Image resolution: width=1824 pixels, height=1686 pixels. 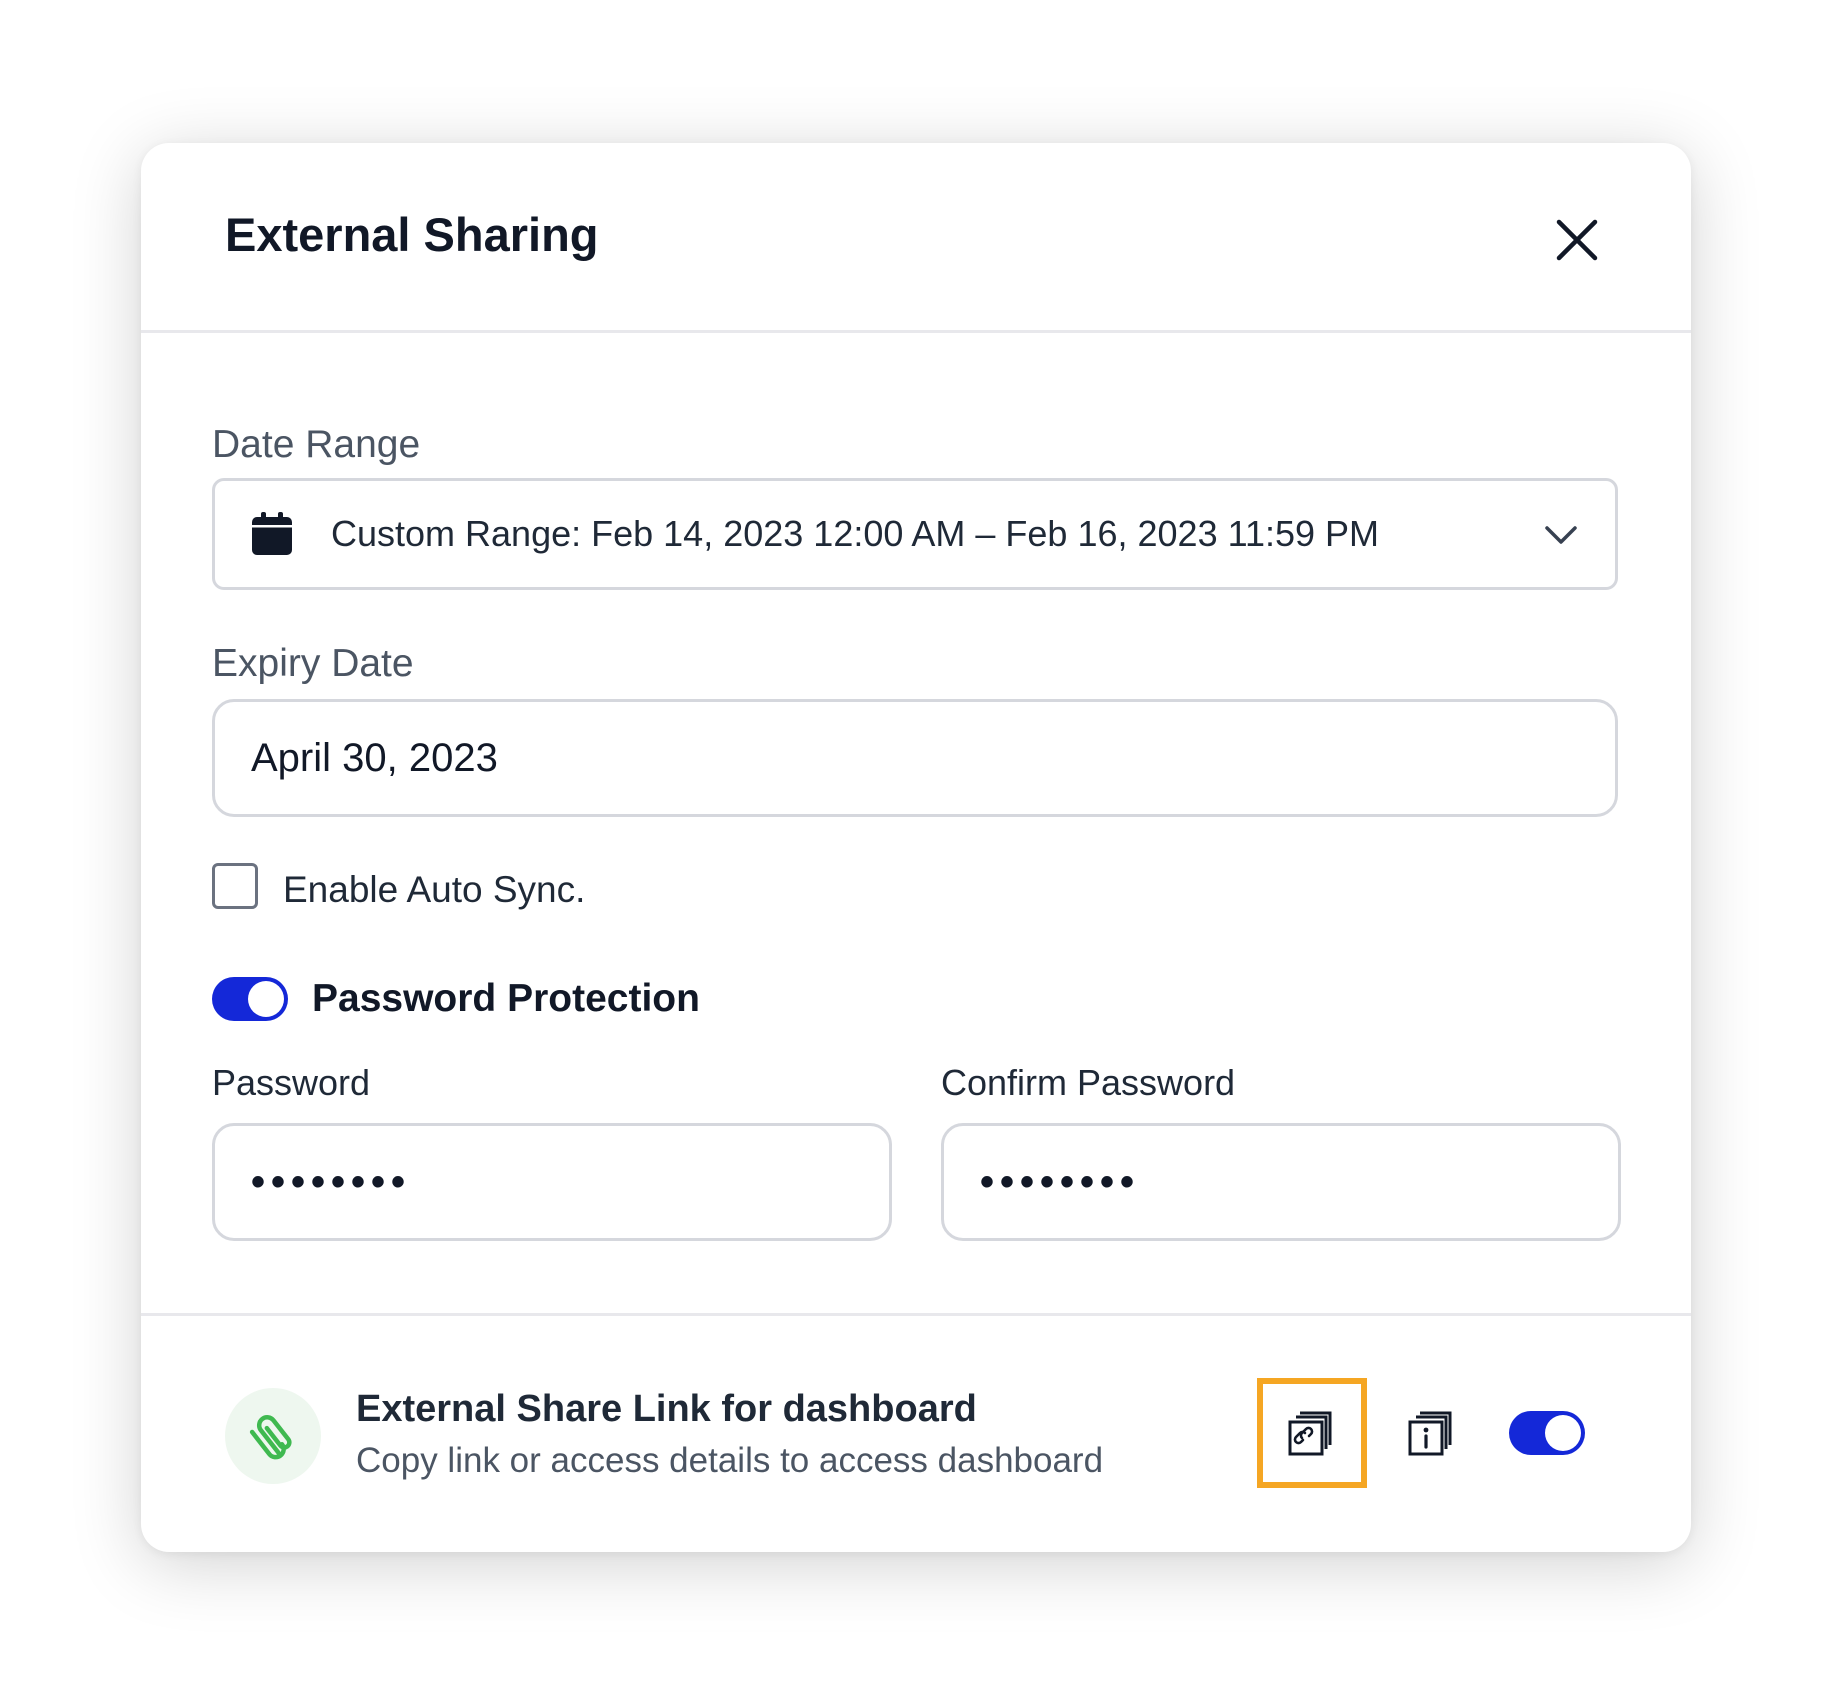 I want to click on close-button, so click(x=1577, y=240).